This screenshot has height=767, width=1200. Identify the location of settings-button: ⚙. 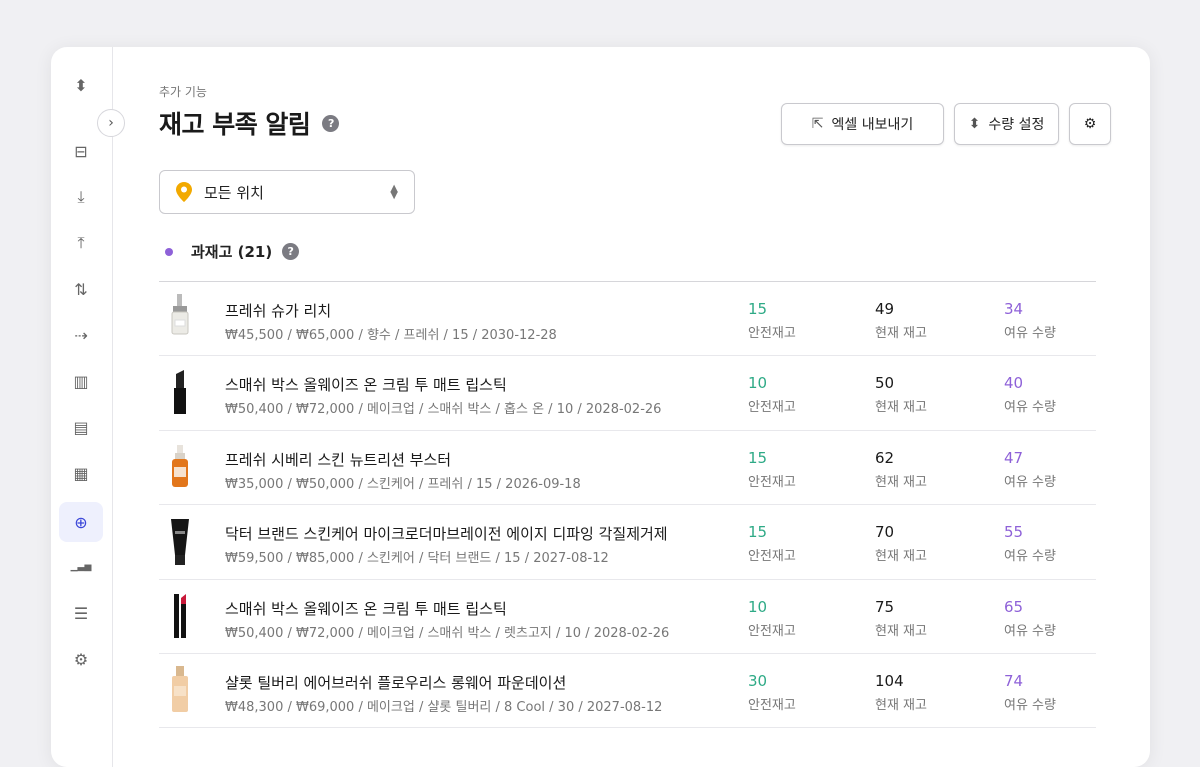
(1090, 124).